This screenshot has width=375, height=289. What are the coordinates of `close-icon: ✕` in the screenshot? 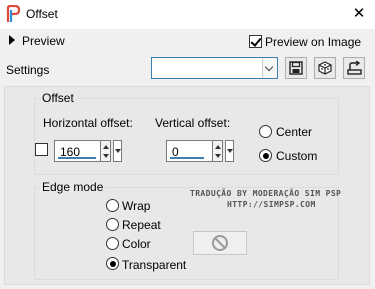 It's located at (359, 14).